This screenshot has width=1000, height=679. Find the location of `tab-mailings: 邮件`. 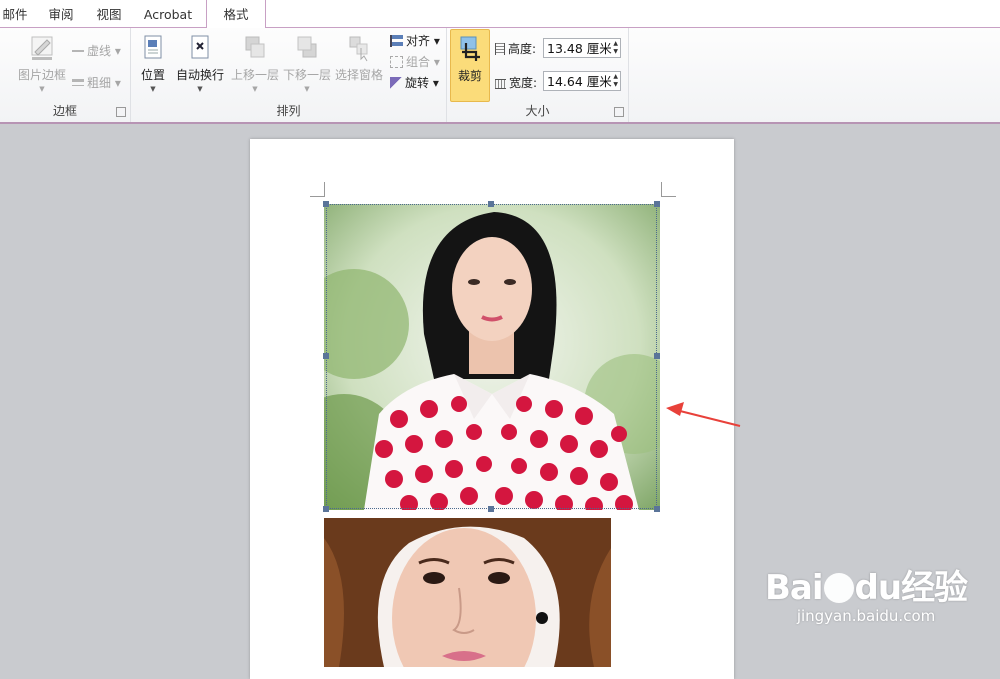

tab-mailings: 邮件 is located at coordinates (15, 13).